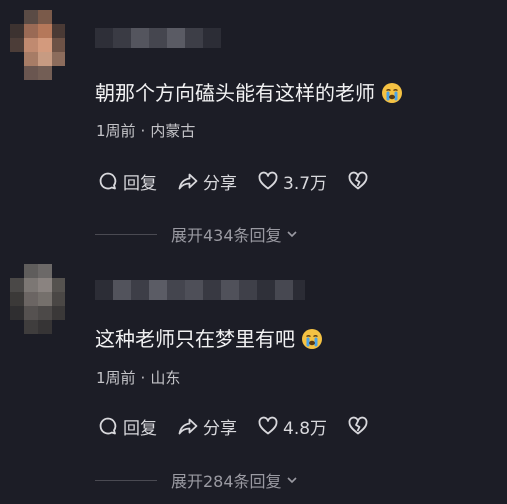  I want to click on like-button: 4.8万, so click(292, 426).